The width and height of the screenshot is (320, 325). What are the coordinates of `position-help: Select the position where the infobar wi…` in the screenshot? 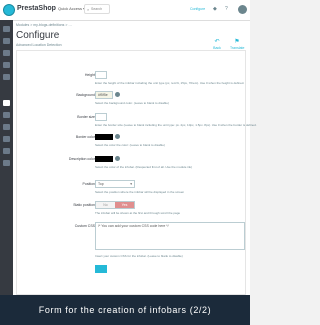 It's located at (140, 192).